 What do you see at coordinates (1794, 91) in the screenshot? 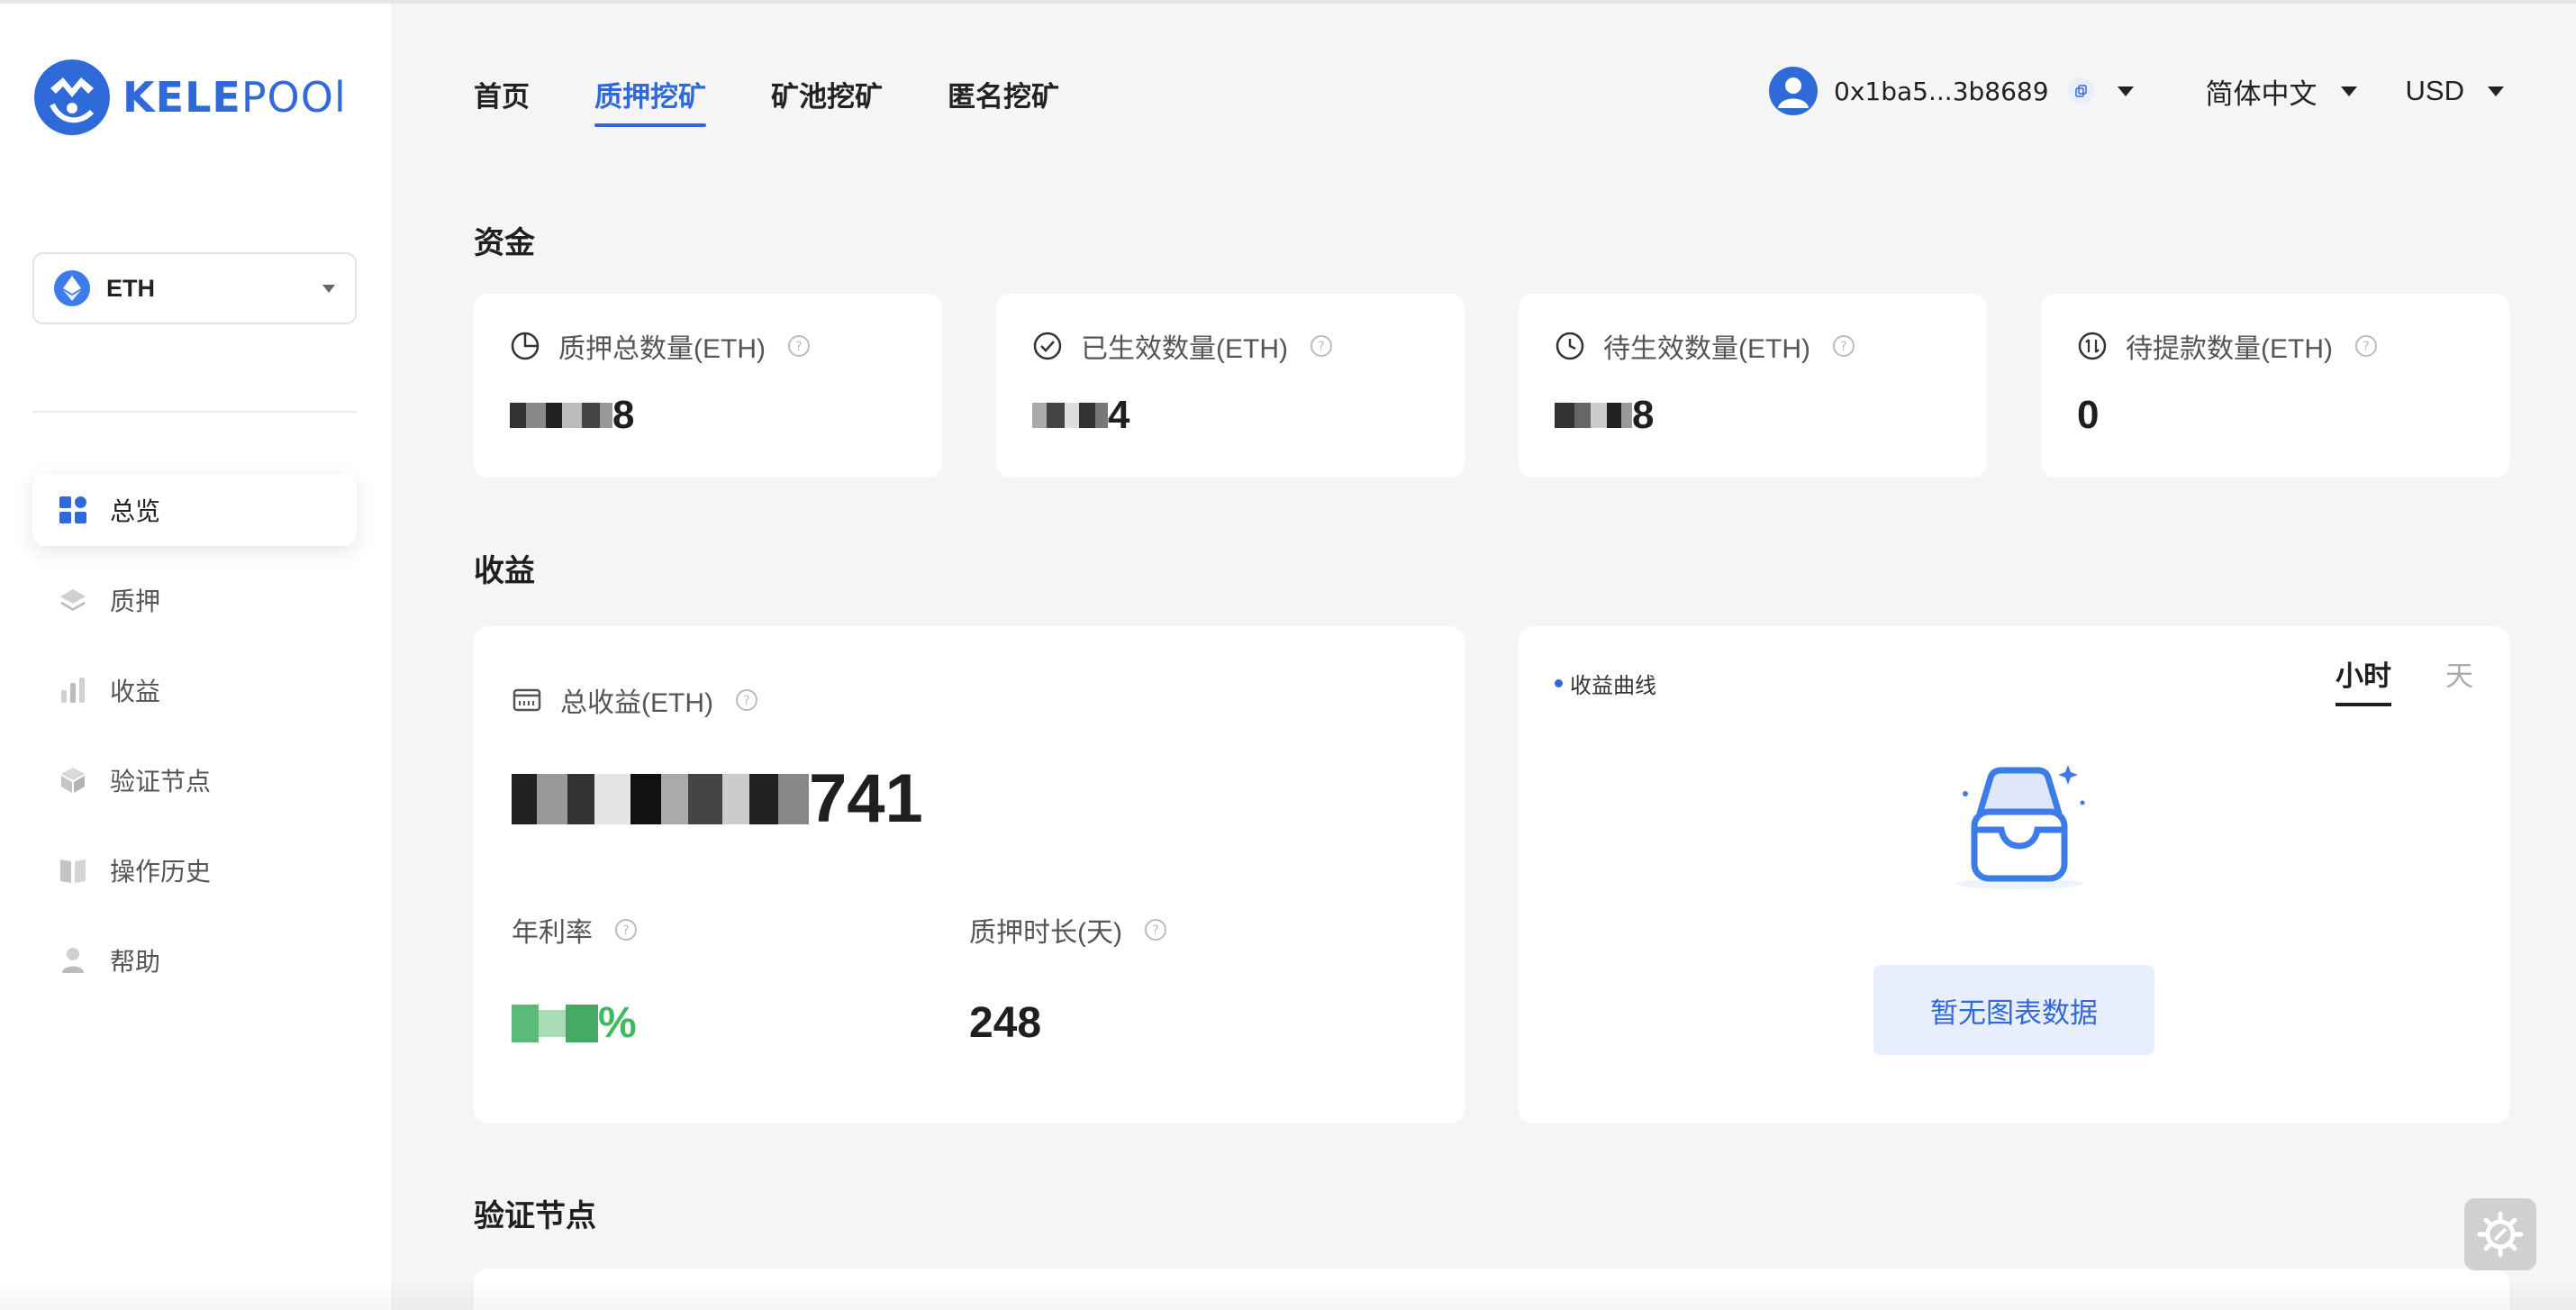
I see `avatar` at bounding box center [1794, 91].